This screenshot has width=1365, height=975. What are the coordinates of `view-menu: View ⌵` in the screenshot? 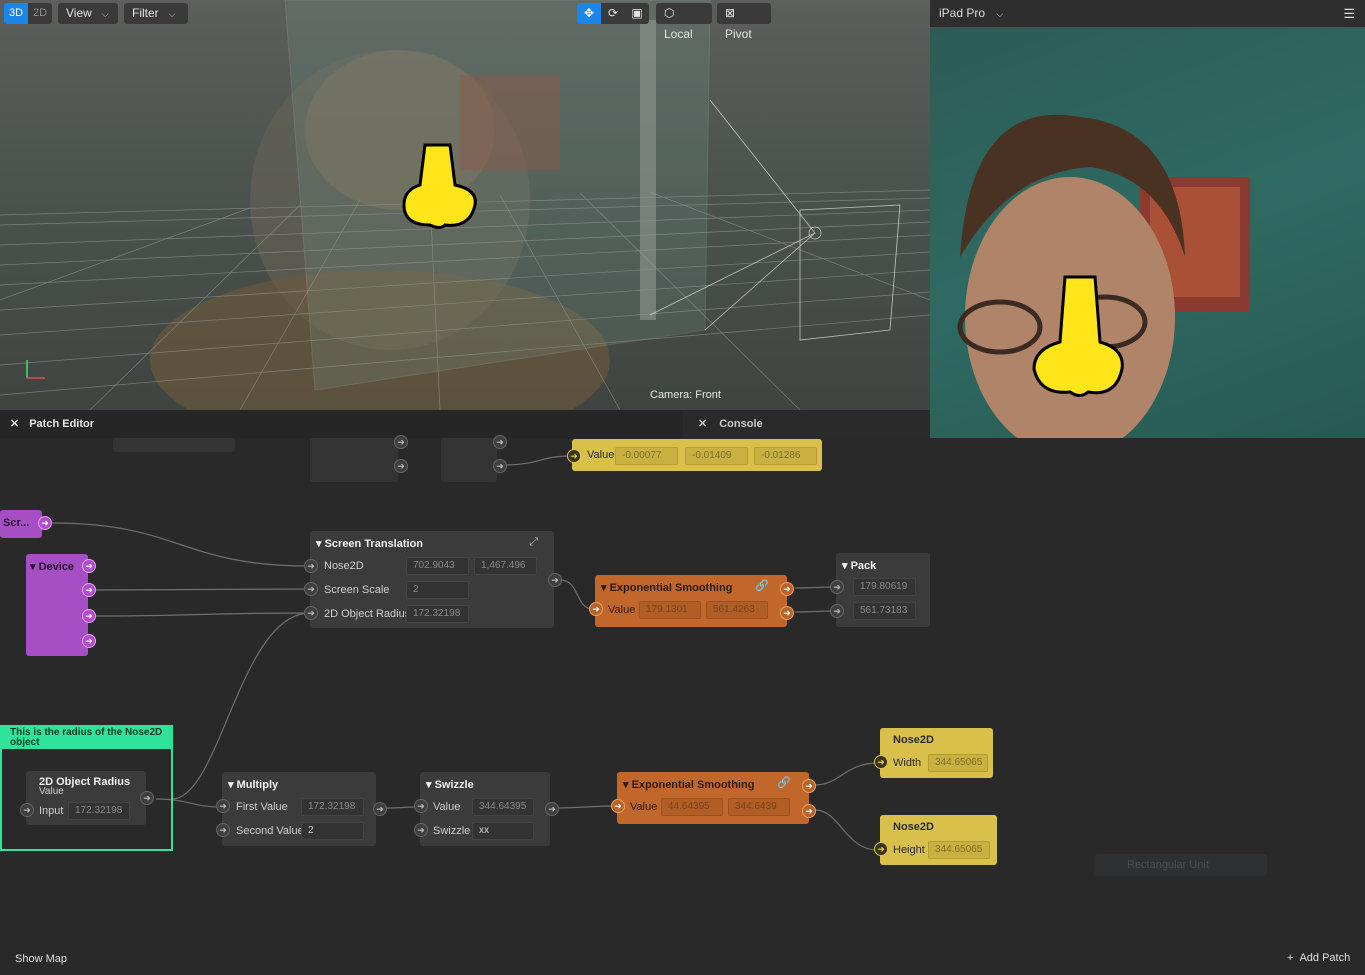 It's located at (88, 13).